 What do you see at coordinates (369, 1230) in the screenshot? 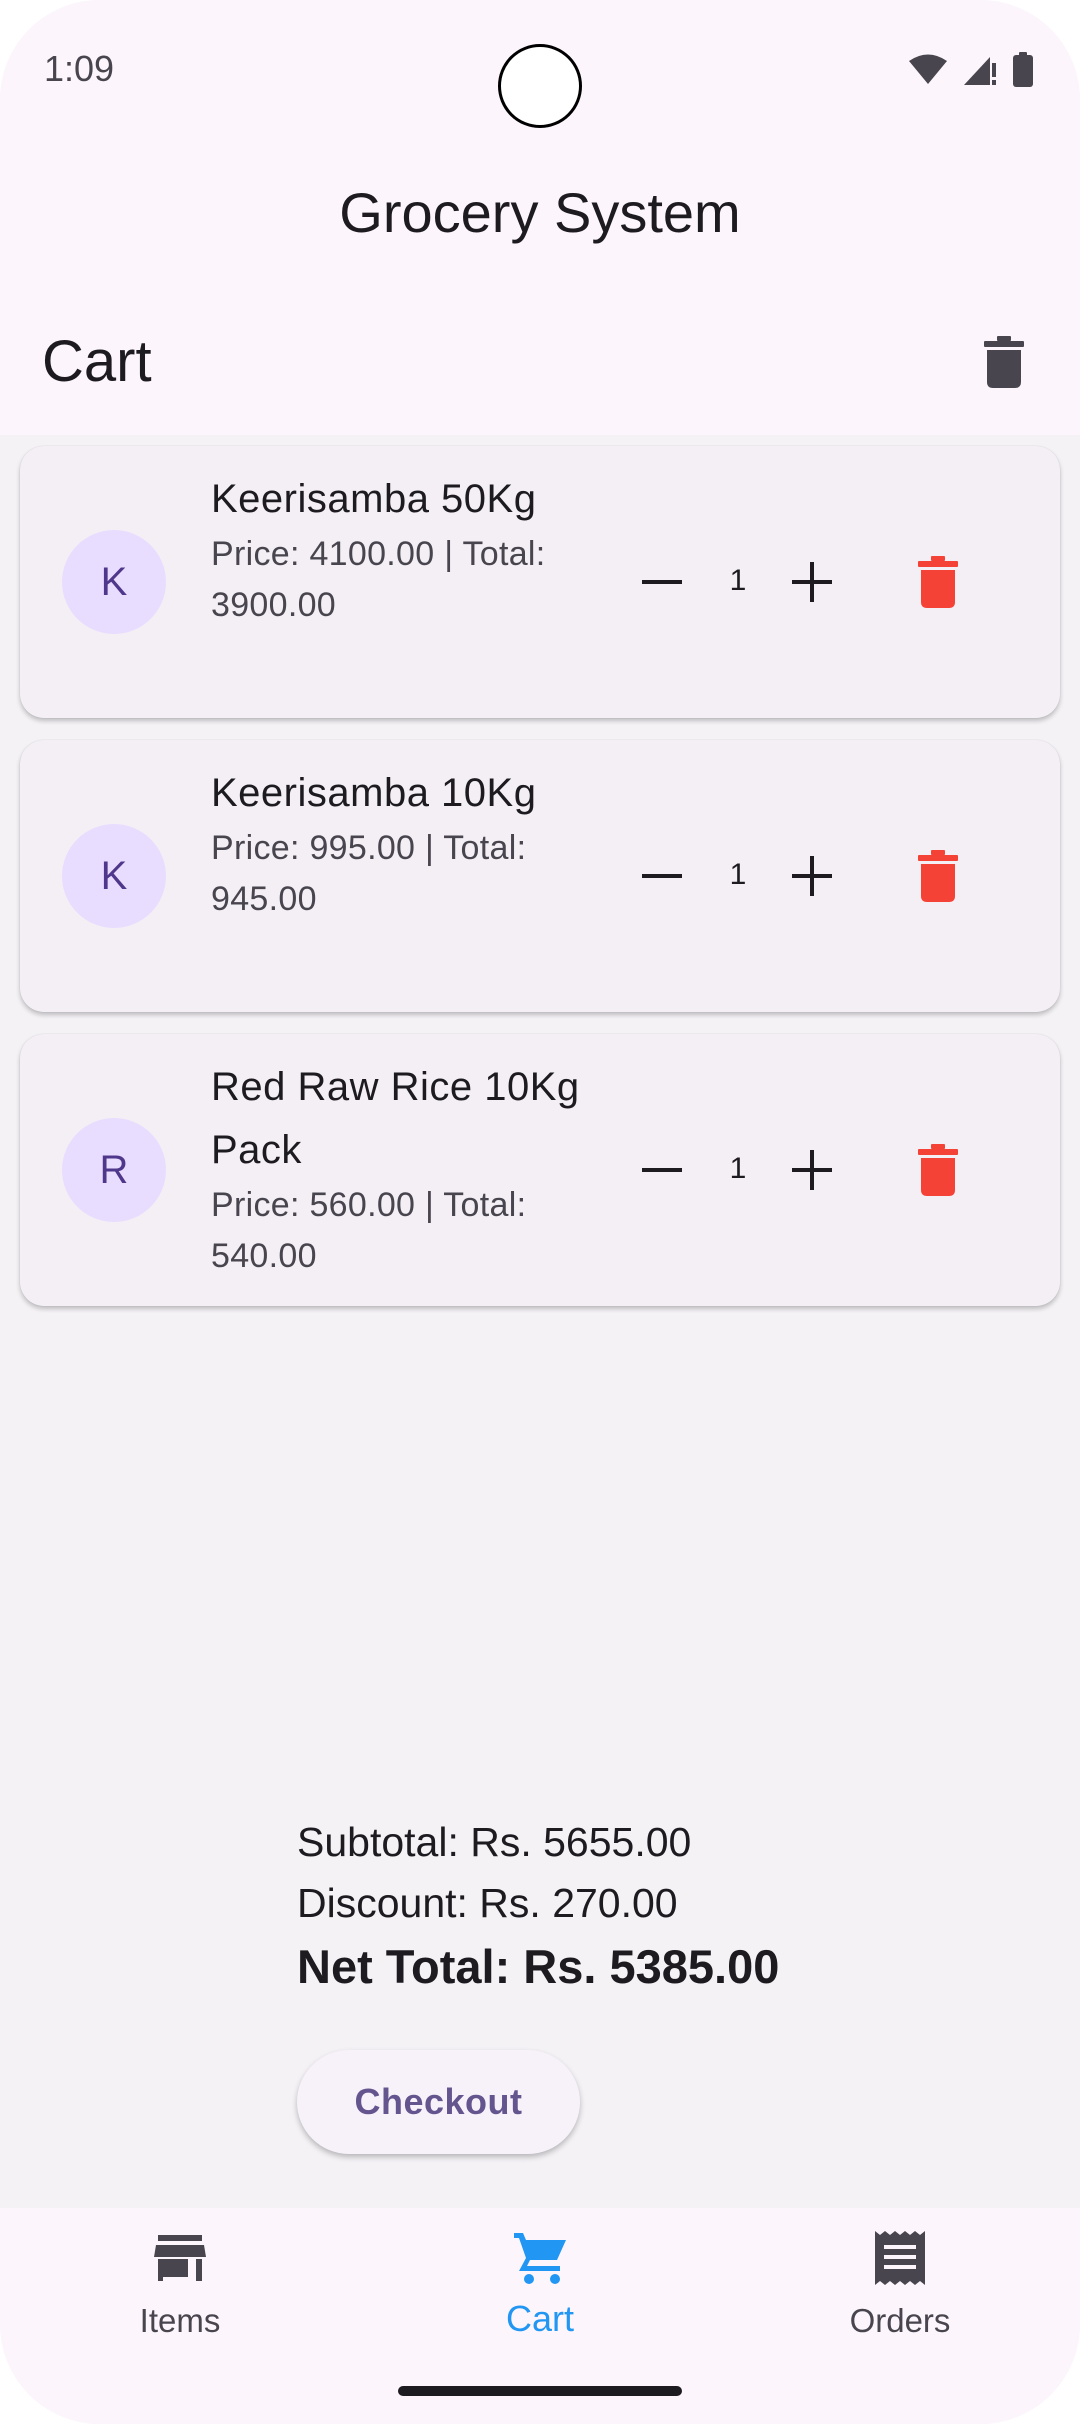
I see `item-price: Price: 560.00 | Total: 540.00` at bounding box center [369, 1230].